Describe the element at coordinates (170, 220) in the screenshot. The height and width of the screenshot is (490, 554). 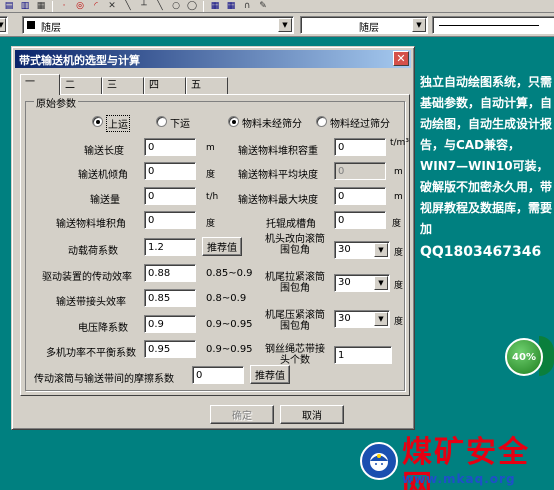
I see `repose-input` at that location.